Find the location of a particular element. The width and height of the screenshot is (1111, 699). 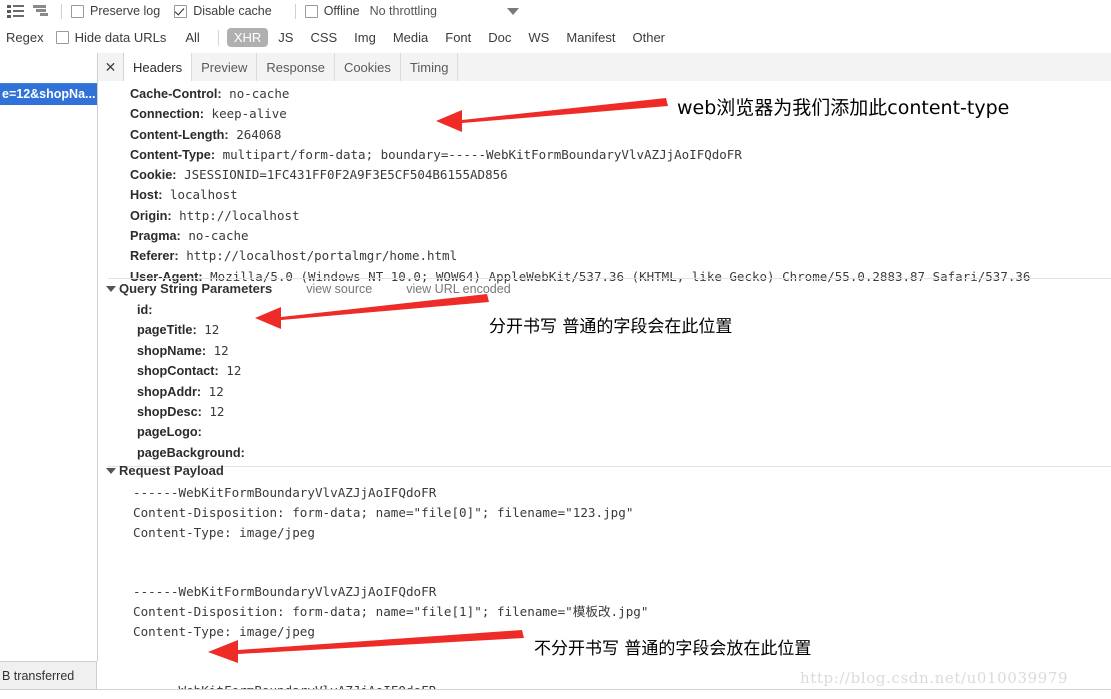

list-view-icon is located at coordinates (16, 11).